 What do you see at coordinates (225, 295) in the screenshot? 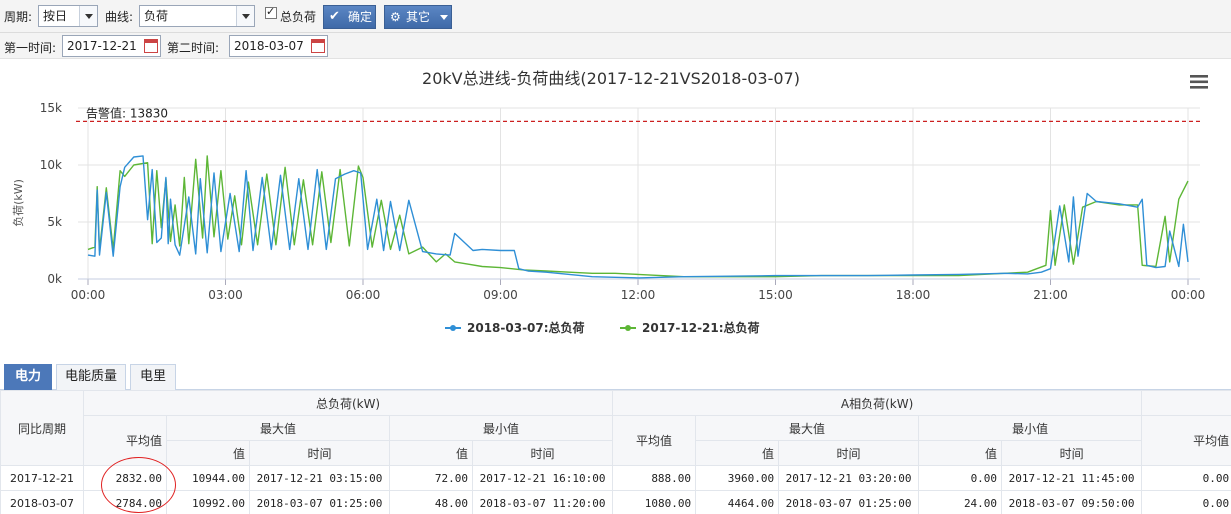
I see `x-tick-label: 03:00` at bounding box center [225, 295].